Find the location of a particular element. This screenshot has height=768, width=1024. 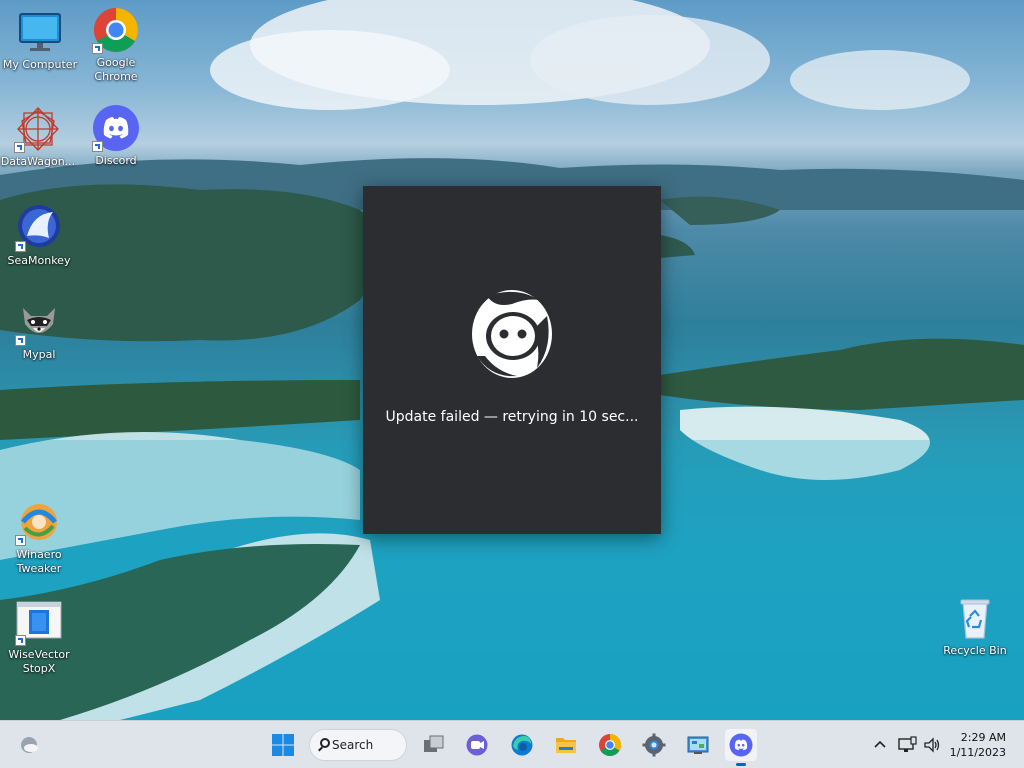

discord-splash-logo-icon is located at coordinates (512, 334).